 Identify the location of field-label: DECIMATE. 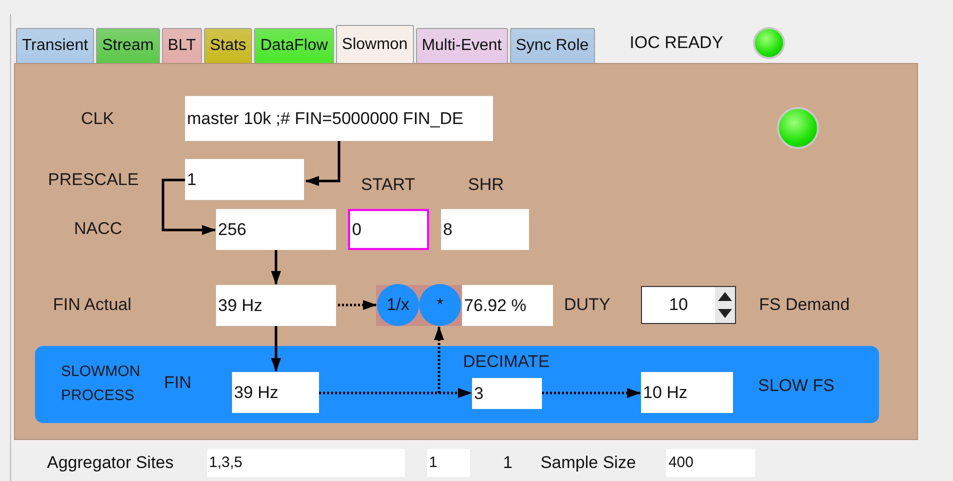
(506, 362).